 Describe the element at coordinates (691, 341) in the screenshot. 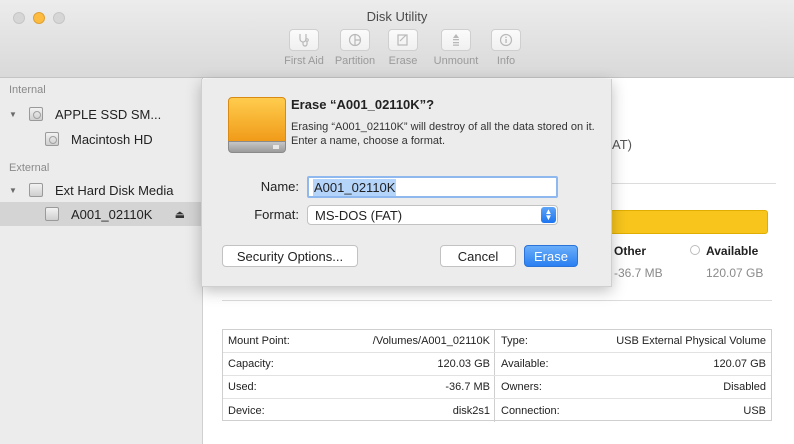

I see `info-value: USB External Physical Volume` at that location.